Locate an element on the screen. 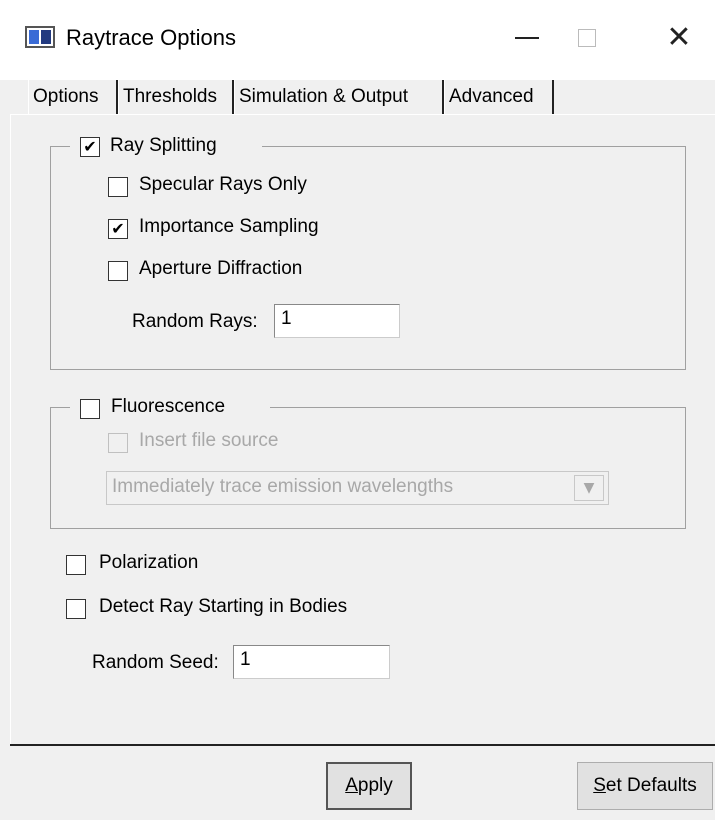 This screenshot has height=820, width=715. specular-rays-only-checkbox is located at coordinates (118, 187).